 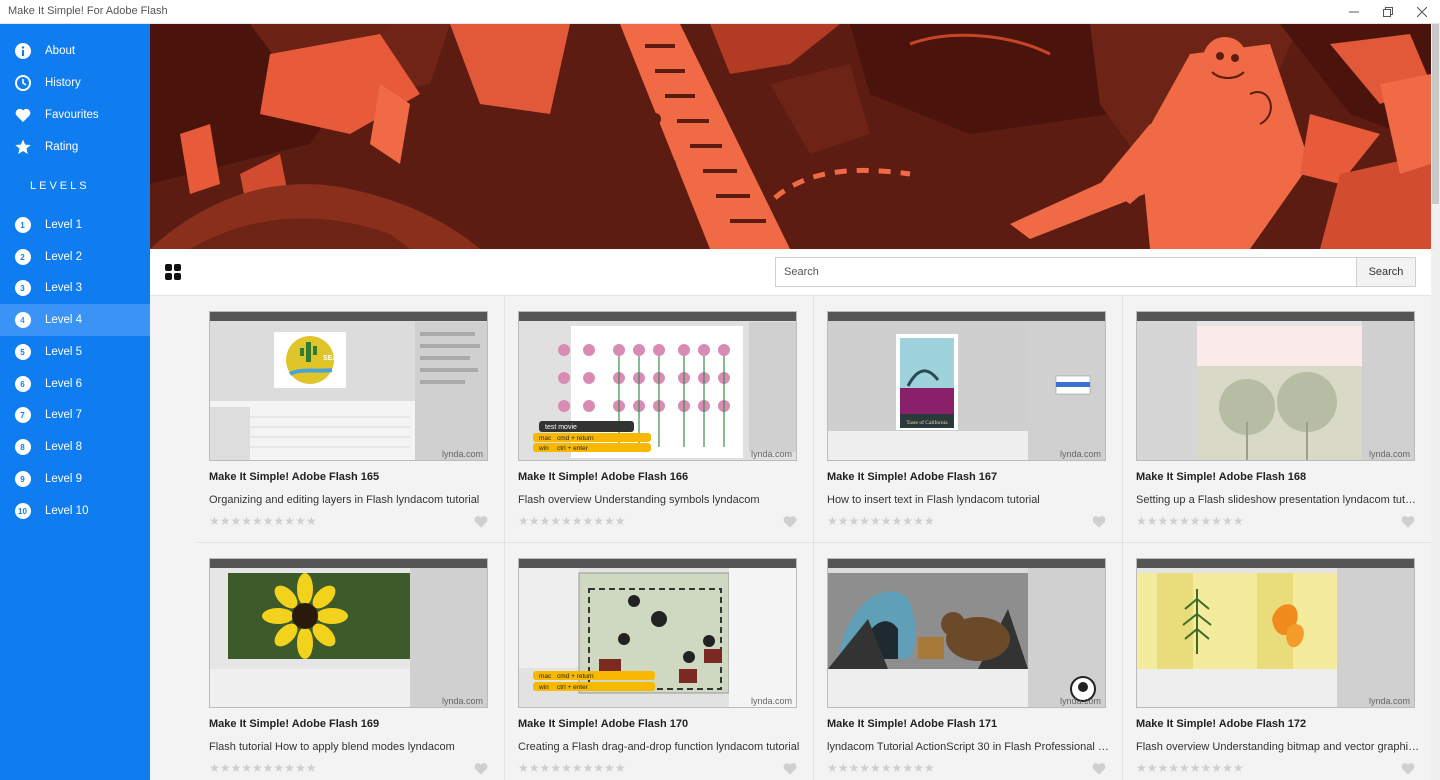 I want to click on sidebar-item-history: History, so click(x=75, y=83).